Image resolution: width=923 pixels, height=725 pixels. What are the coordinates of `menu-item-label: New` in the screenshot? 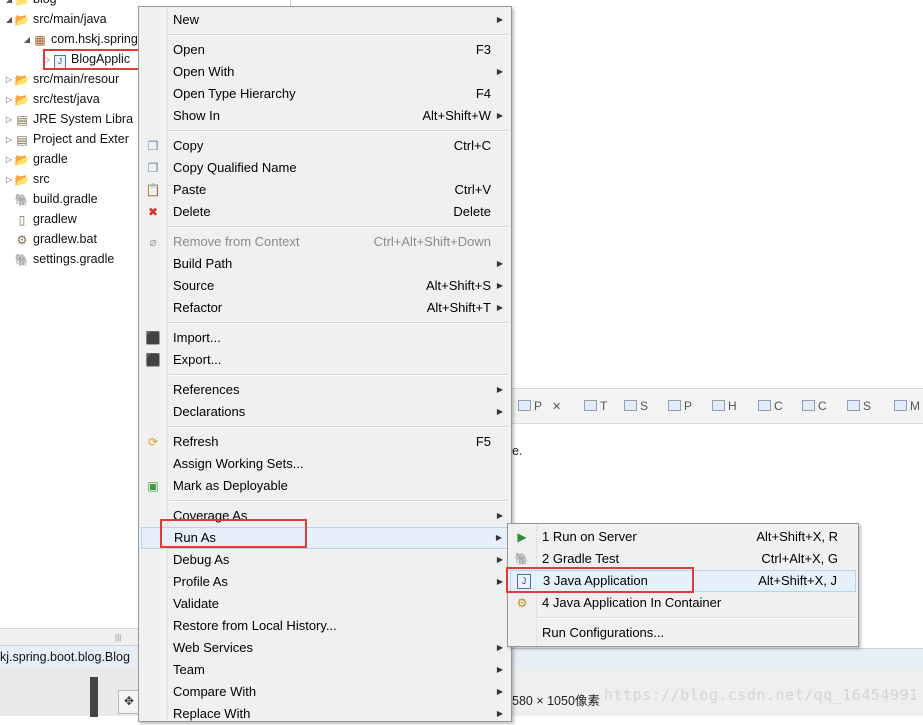 It's located at (186, 19).